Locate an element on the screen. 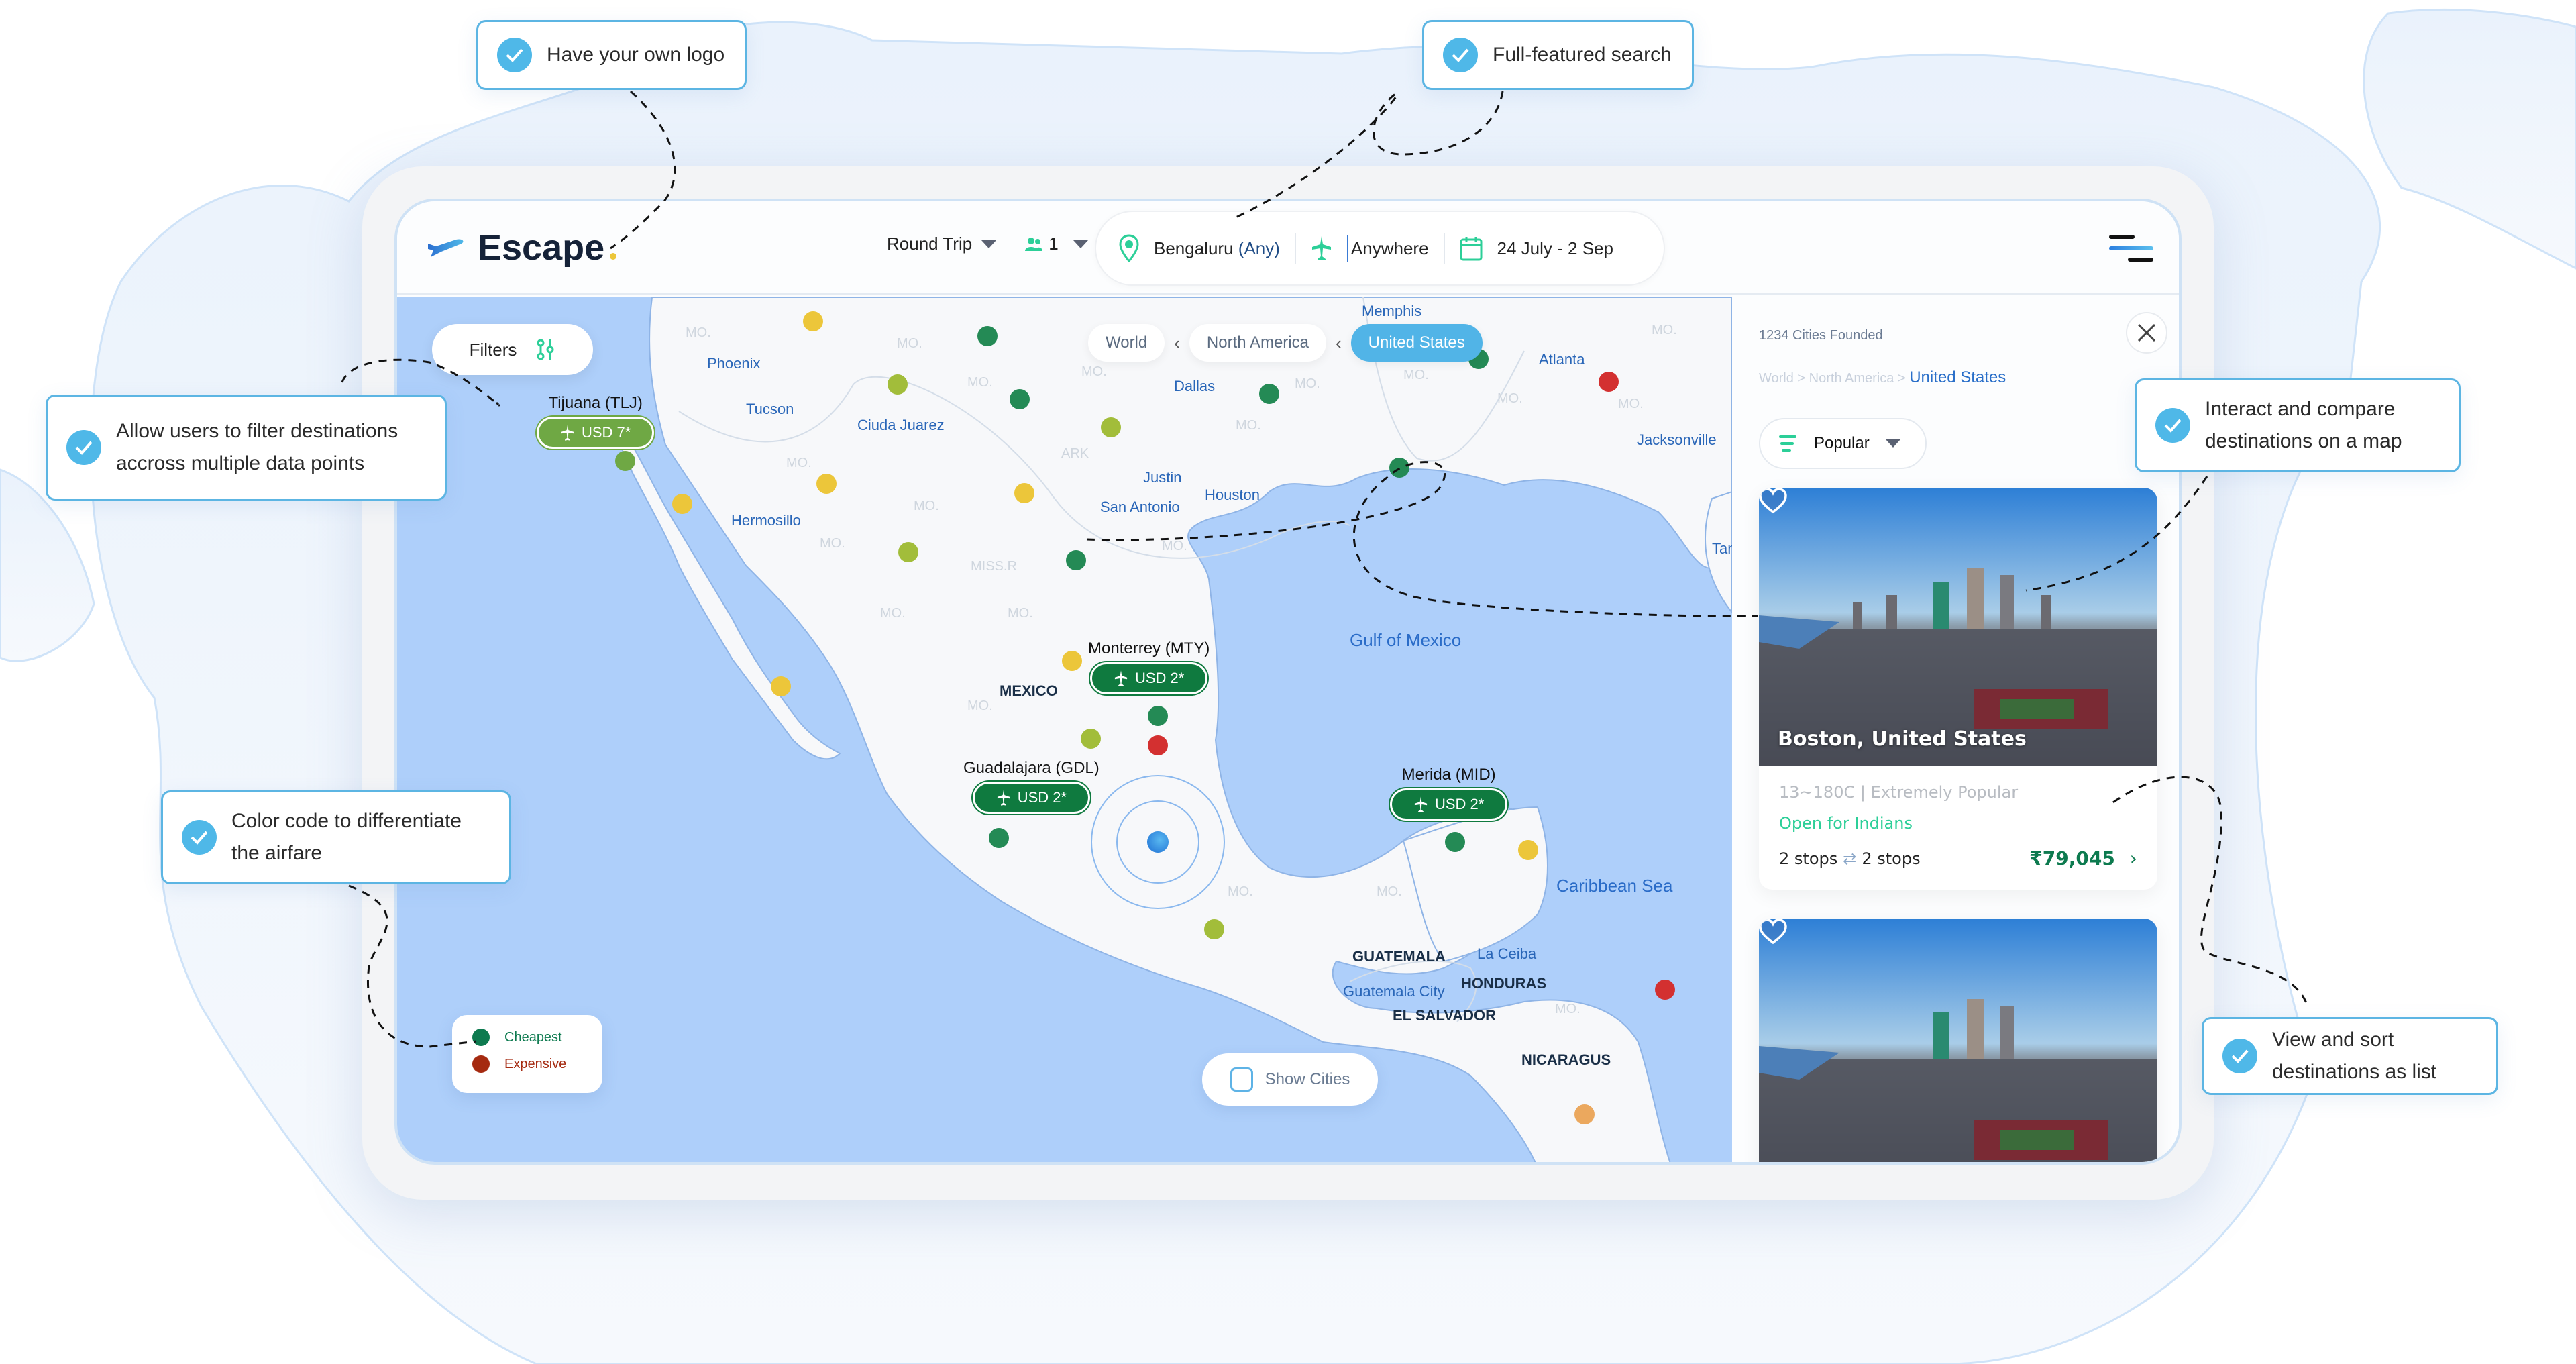  callout-text-line2: destinations as list is located at coordinates (2354, 1072).